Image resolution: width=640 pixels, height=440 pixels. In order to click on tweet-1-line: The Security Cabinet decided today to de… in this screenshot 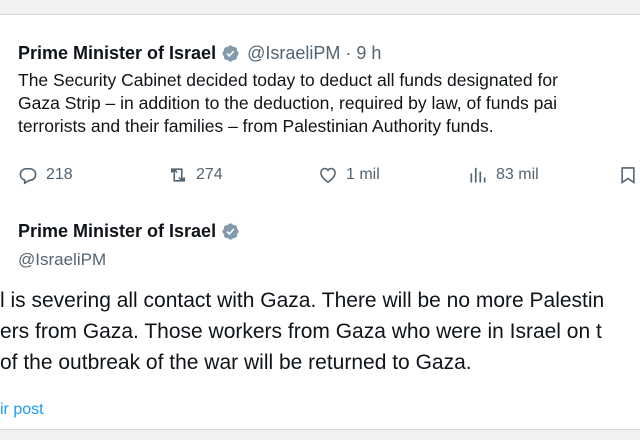, I will do `click(288, 80)`.